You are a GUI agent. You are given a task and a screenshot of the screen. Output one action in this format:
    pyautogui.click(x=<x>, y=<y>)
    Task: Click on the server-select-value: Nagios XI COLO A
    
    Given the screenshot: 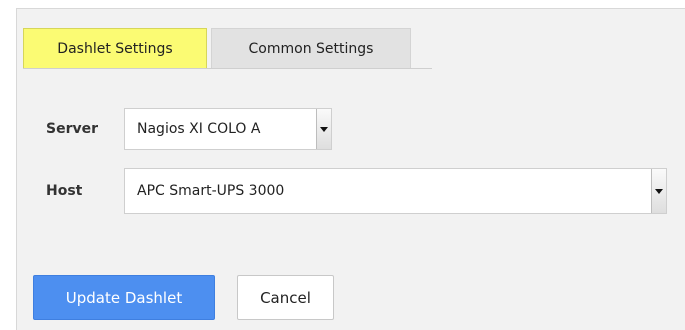 What is the action you would take?
    pyautogui.click(x=199, y=129)
    